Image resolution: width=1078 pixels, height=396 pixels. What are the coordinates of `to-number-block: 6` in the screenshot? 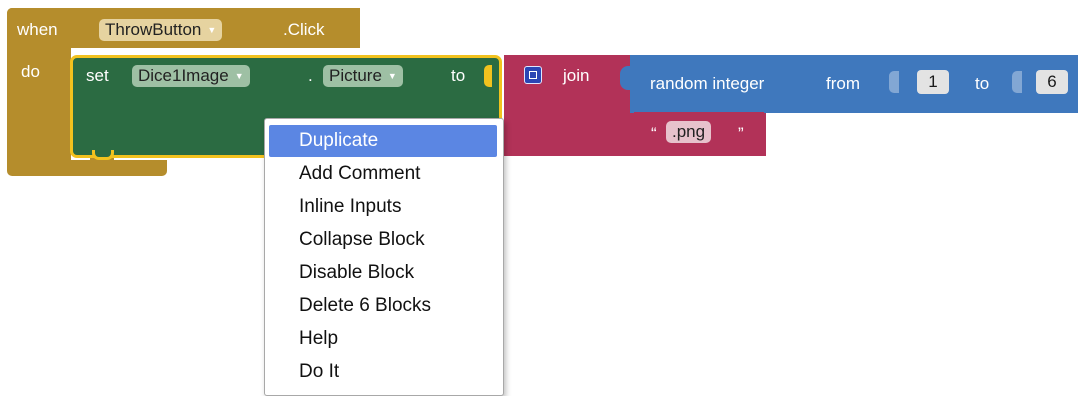 It's located at (1052, 82).